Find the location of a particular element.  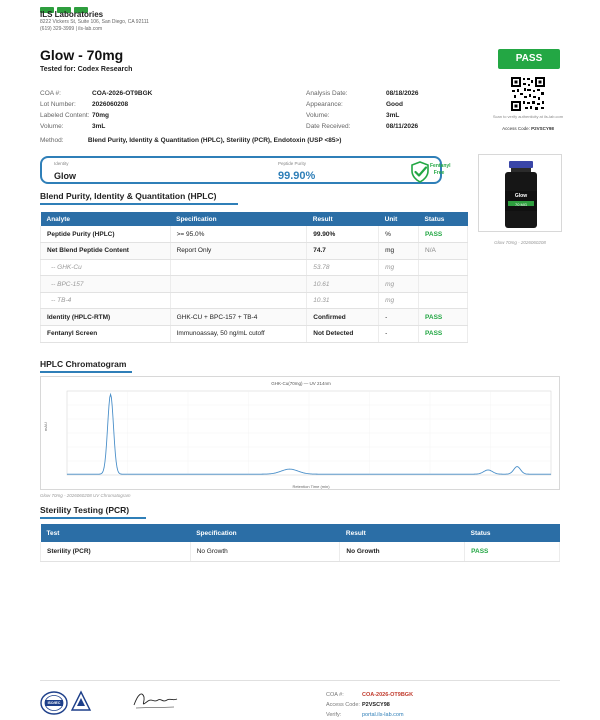

sterility-table-header: Test Specification Result Status is located at coordinates (300, 533).